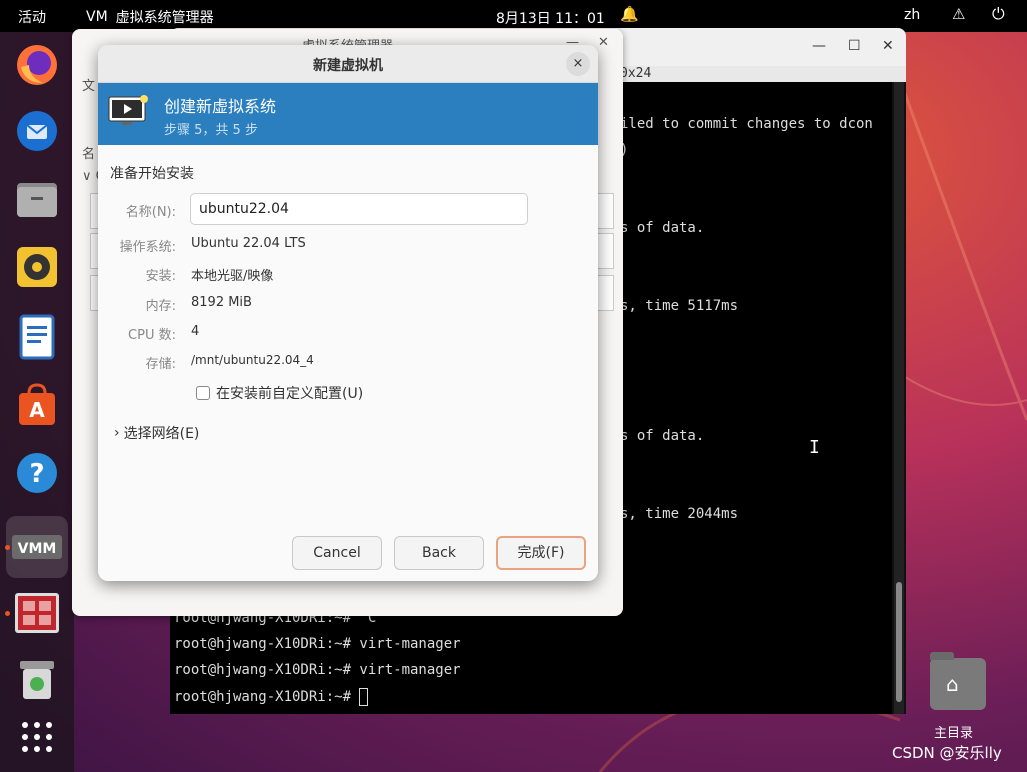 The width and height of the screenshot is (1027, 772). I want to click on svg-text: A, so click(37, 410).